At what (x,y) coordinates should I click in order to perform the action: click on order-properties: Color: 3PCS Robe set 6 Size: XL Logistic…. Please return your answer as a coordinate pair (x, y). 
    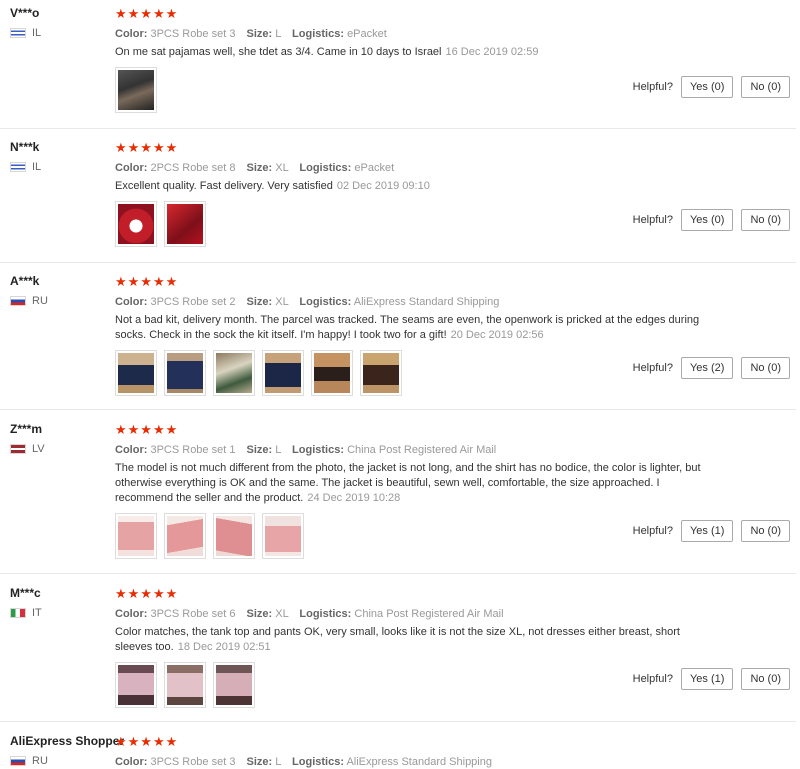
    Looking at the image, I should click on (415, 614).